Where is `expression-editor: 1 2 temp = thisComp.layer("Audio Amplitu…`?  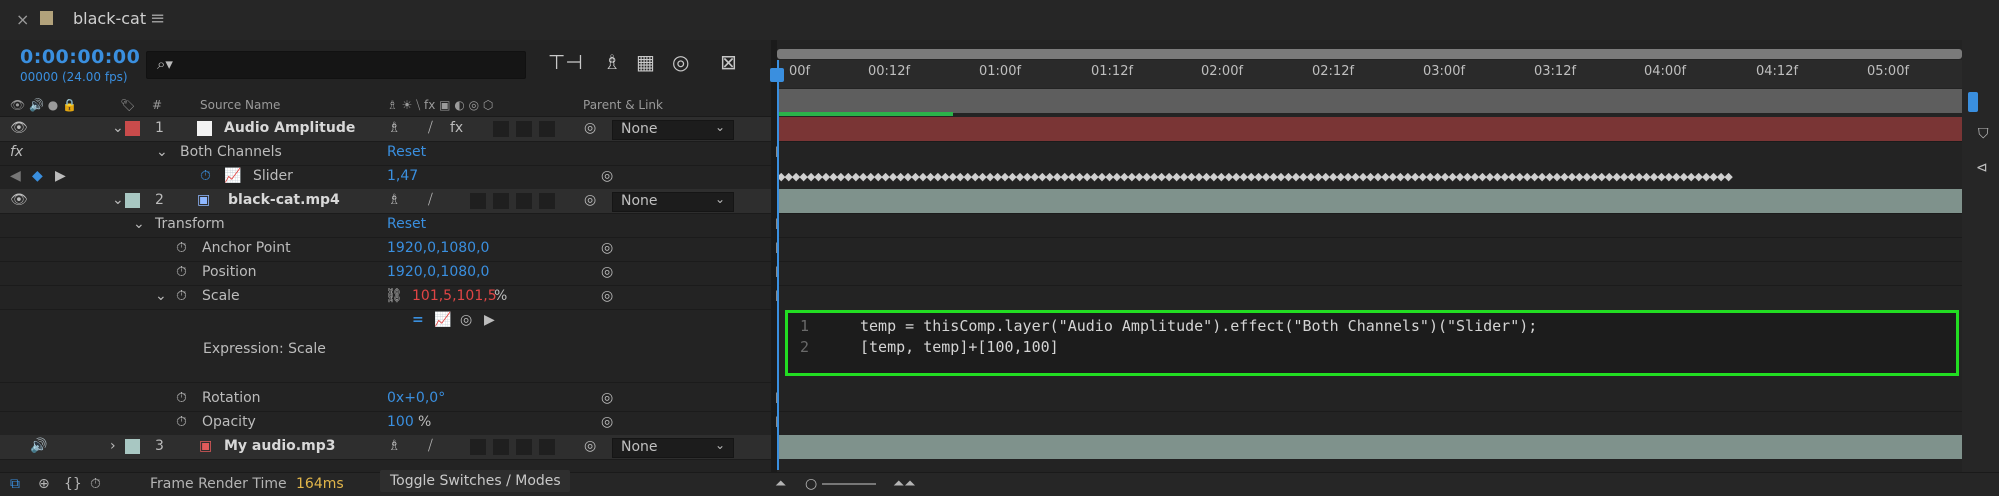 expression-editor: 1 2 temp = thisComp.layer("Audio Amplitu… is located at coordinates (1372, 343).